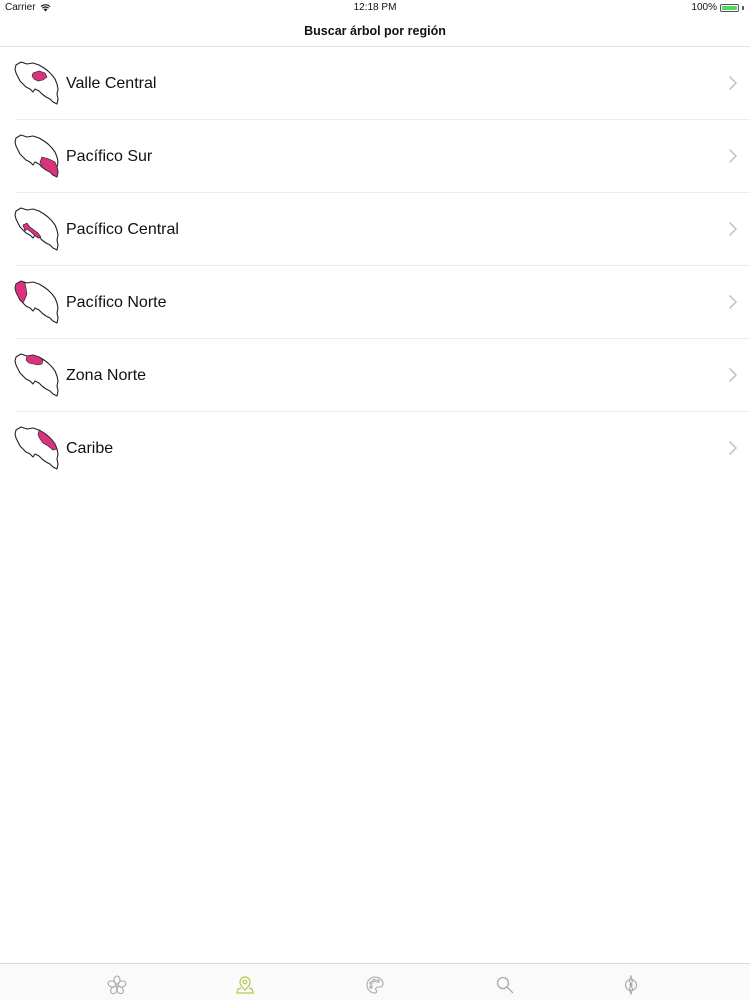  I want to click on tab-search, so click(505, 985).